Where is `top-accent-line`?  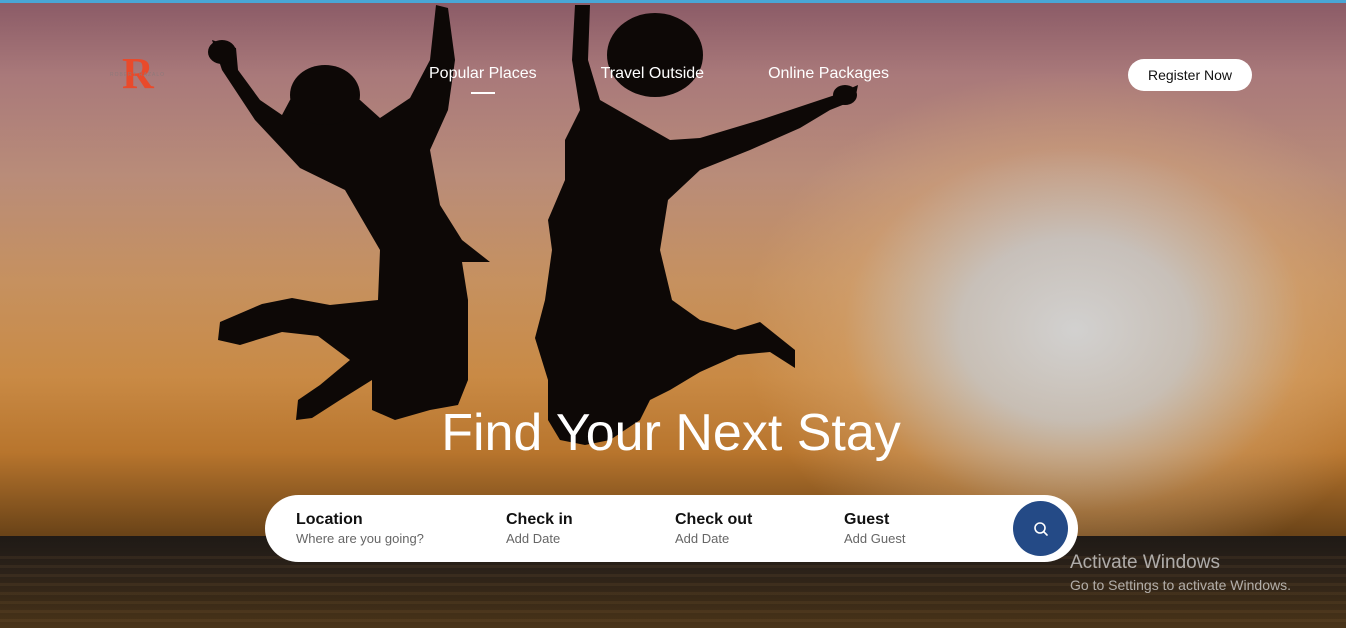
top-accent-line is located at coordinates (673, 1).